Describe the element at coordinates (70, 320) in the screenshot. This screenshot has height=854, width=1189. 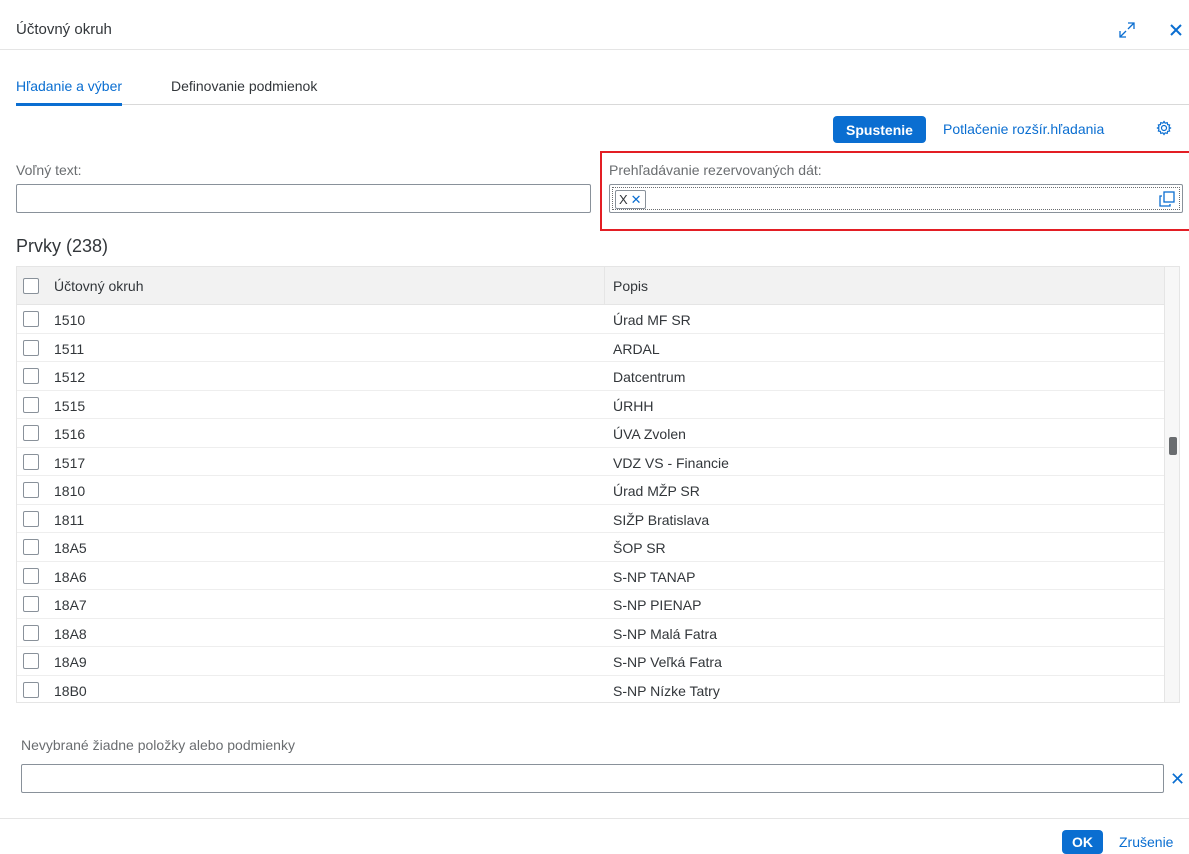
I see `cell-company-code: 1510` at that location.